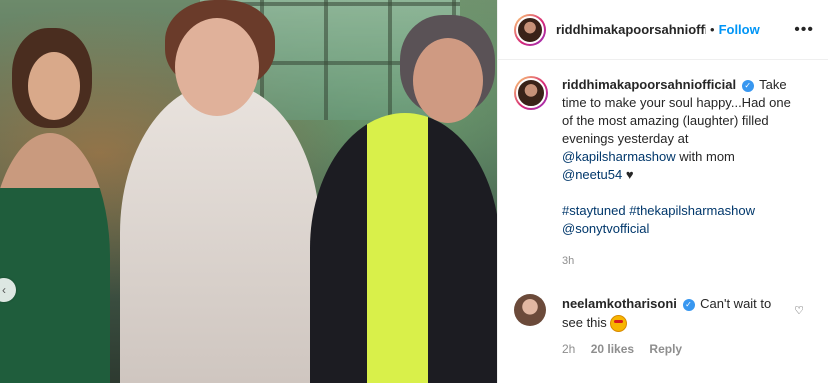 This screenshot has height=383, width=828. What do you see at coordinates (530, 310) in the screenshot?
I see `commenter-avatar` at bounding box center [530, 310].